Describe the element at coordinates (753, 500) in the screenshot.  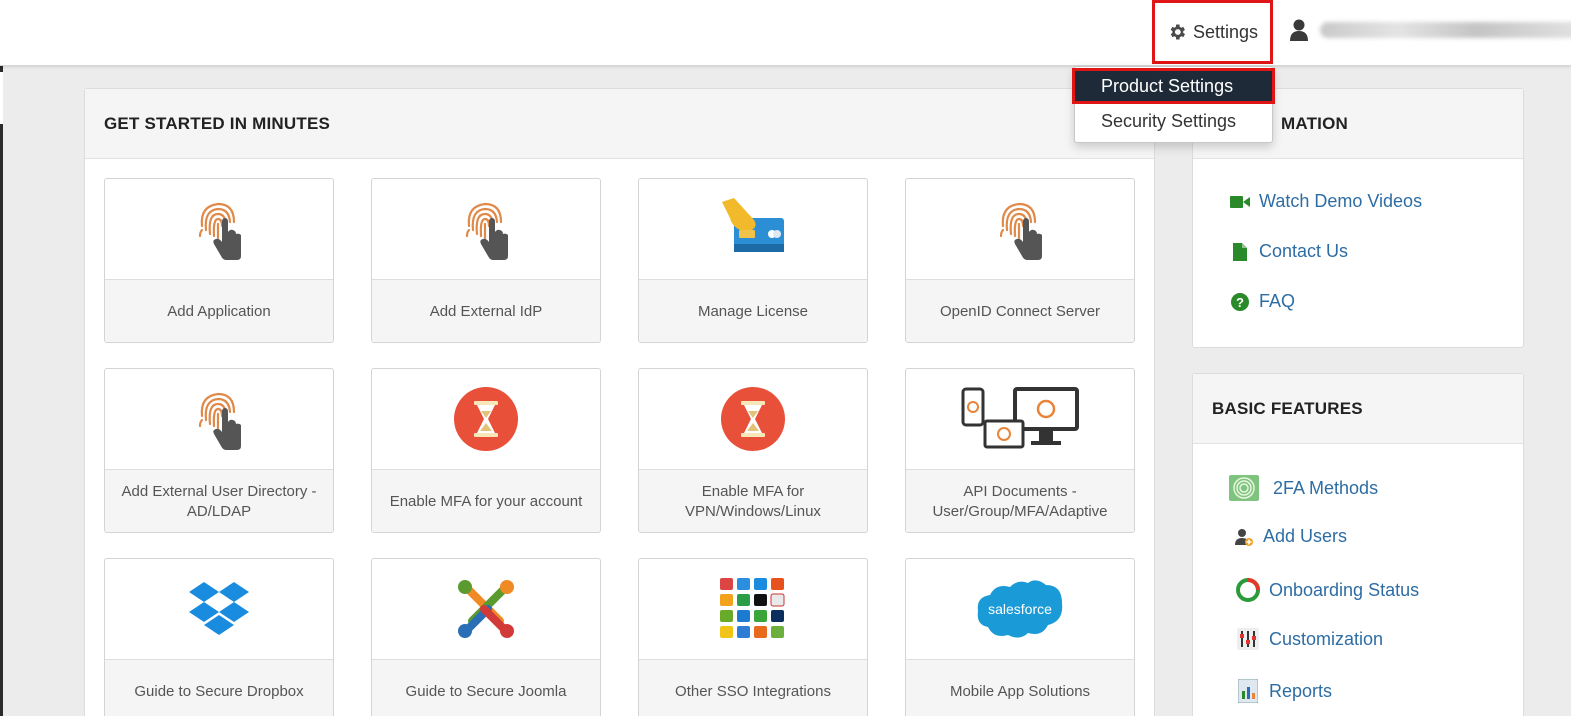
I see `tile-label: Enable MFA for VPN/Windows/Linux` at that location.